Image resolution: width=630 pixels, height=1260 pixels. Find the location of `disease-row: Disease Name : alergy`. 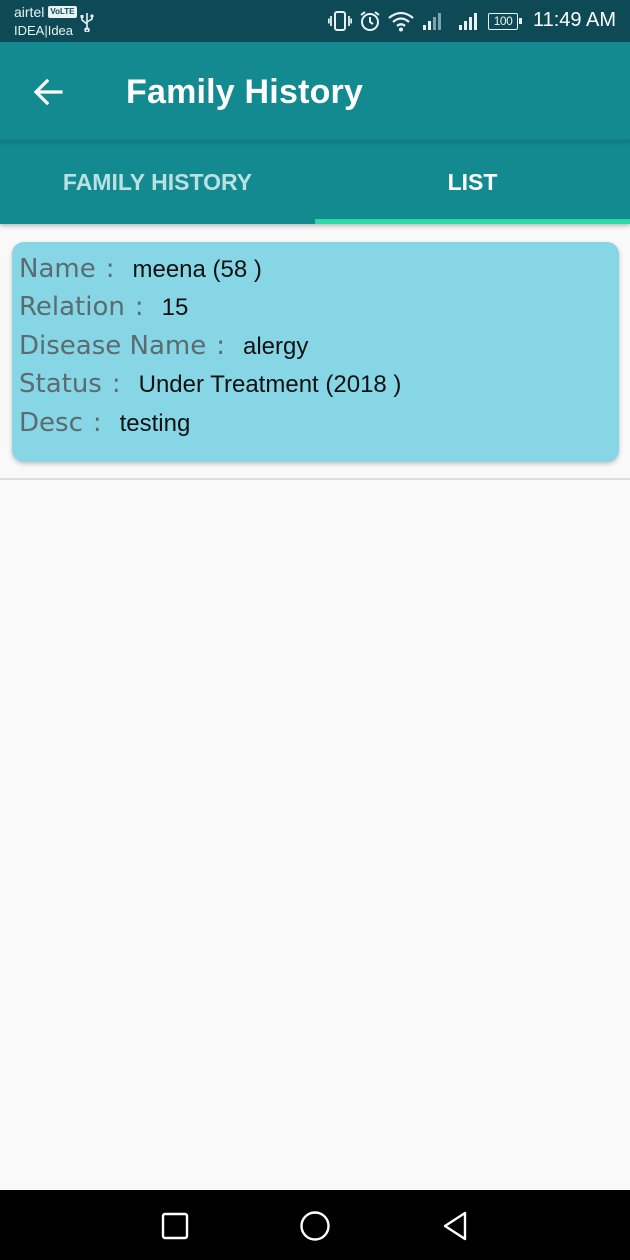

disease-row: Disease Name : alergy is located at coordinates (163, 349).